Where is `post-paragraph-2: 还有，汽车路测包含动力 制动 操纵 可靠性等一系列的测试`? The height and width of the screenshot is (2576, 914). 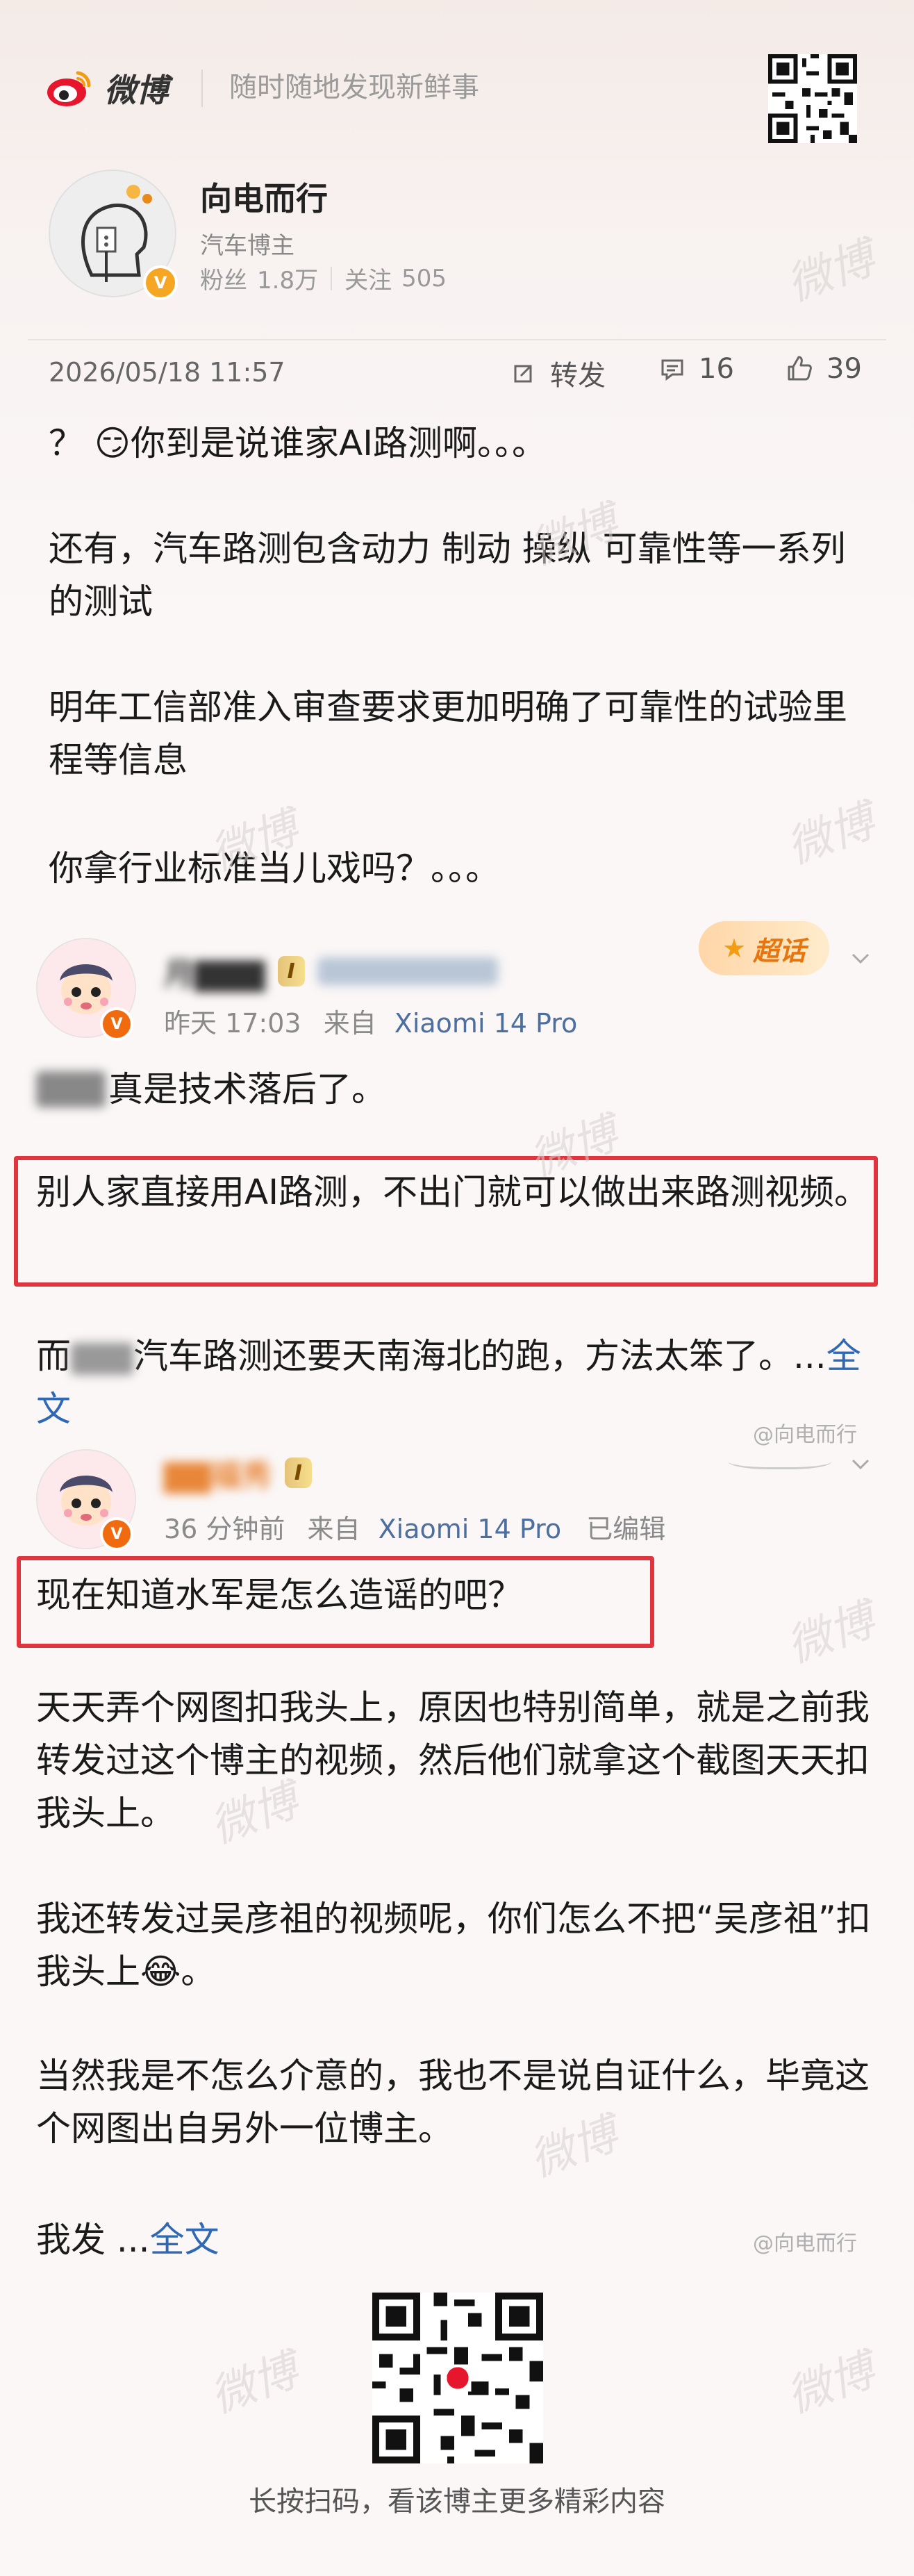
post-paragraph-2: 还有，汽车路测包含动力 制动 操纵 可靠性等一系列的测试 is located at coordinates (448, 575).